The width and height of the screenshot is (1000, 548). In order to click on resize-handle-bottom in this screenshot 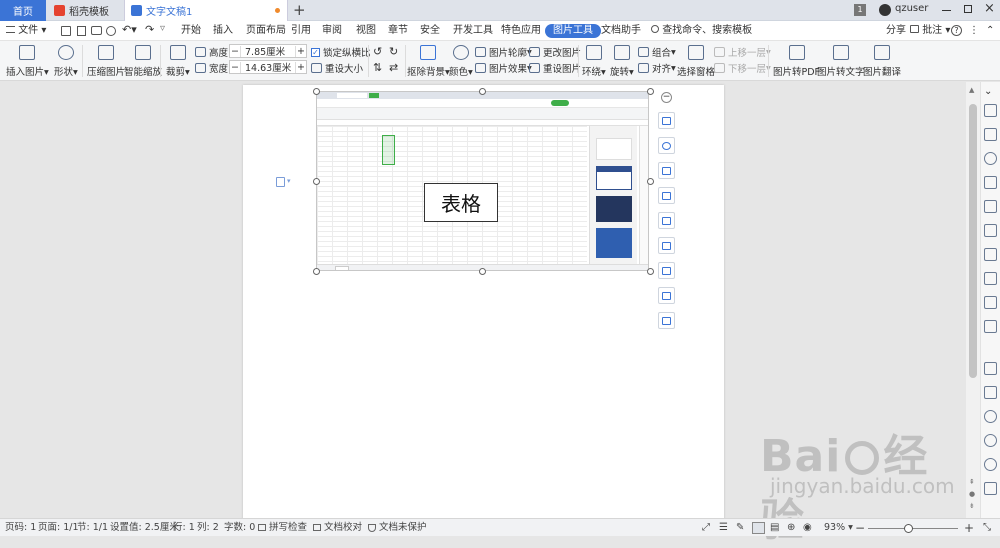, I will do `click(482, 271)`.